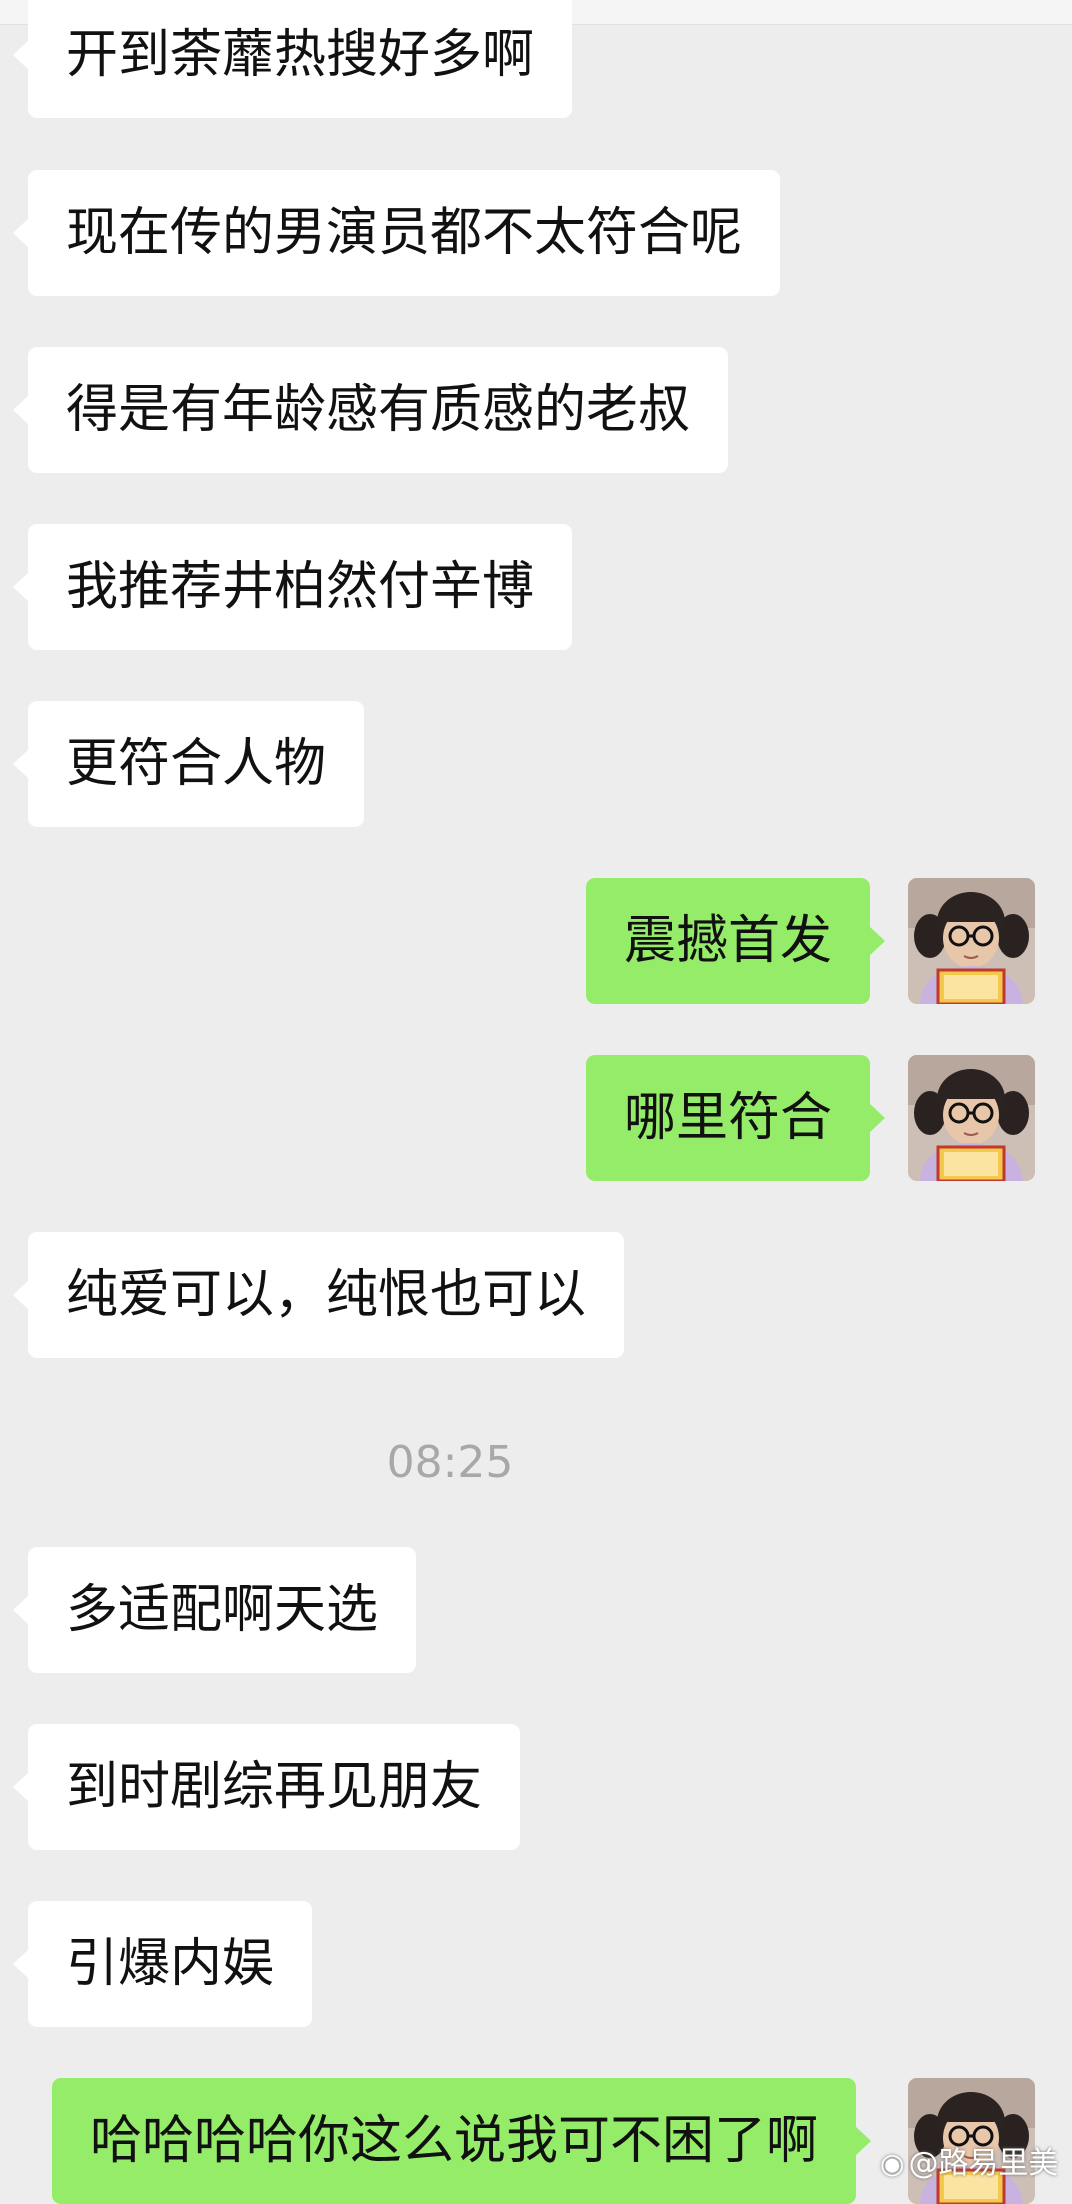  Describe the element at coordinates (188, 764) in the screenshot. I see `message-bubble-received: 更符合人物` at that location.